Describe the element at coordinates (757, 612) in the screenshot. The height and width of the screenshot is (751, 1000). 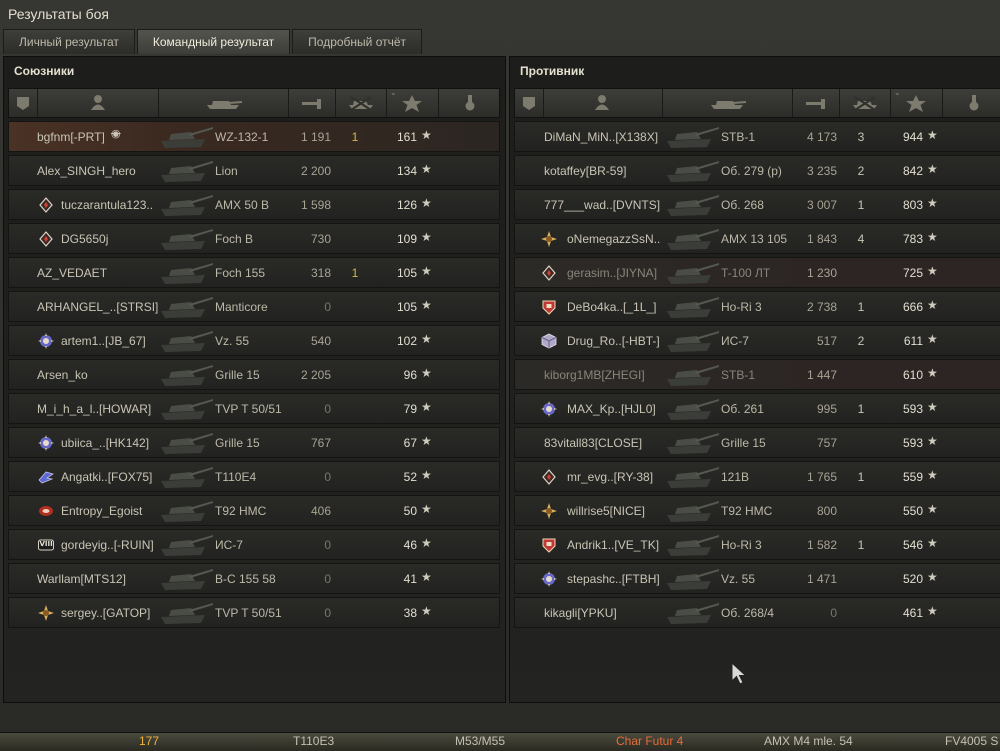
I see `player-row: kikagli[YPKU] Об. 268/4 0 461 ★` at that location.